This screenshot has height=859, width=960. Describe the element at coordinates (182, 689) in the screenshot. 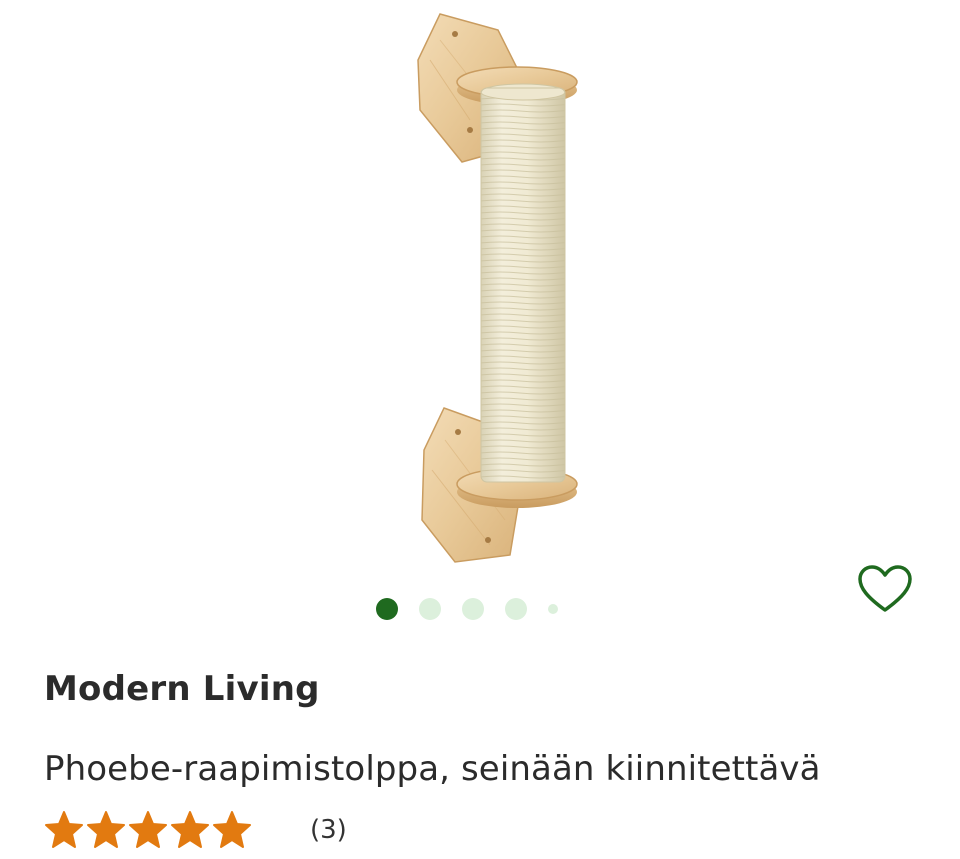

I see `brand-name: Modern Living` at that location.